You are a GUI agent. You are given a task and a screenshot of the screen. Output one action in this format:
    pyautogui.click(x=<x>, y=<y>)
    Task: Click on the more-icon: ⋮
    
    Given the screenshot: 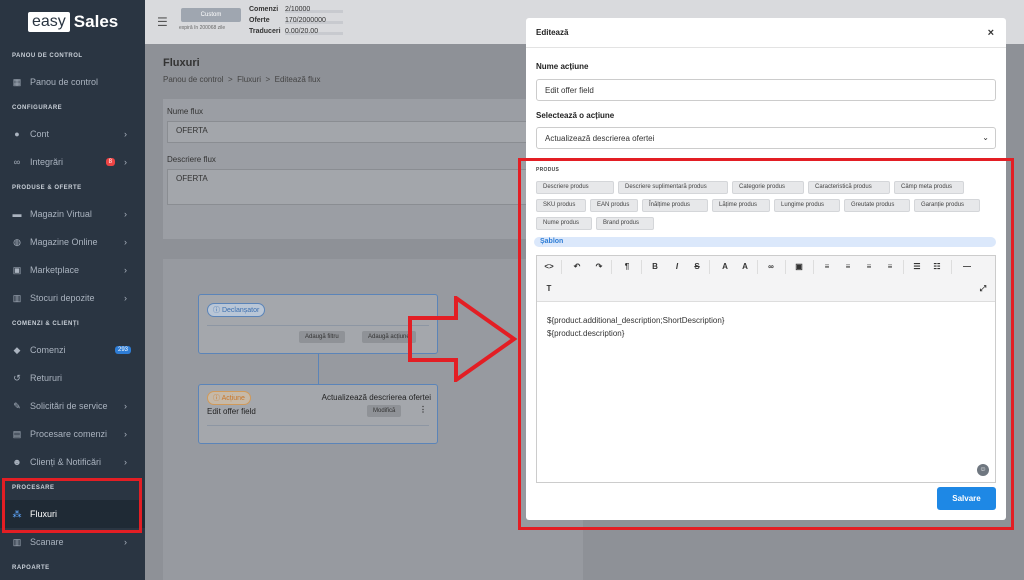 What is the action you would take?
    pyautogui.click(x=423, y=409)
    